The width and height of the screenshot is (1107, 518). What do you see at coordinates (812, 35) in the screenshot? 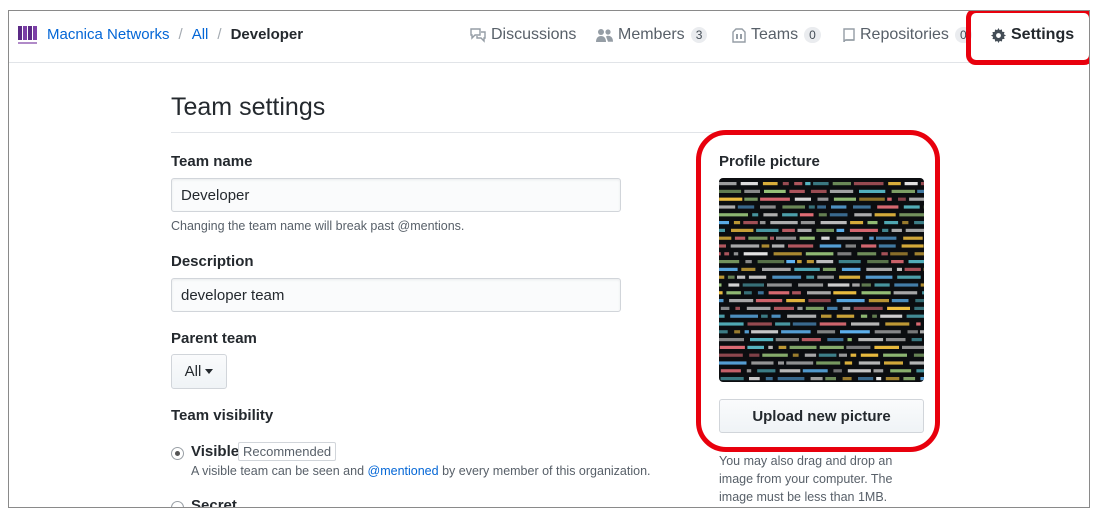
I see `teams-count-badge: 0` at bounding box center [812, 35].